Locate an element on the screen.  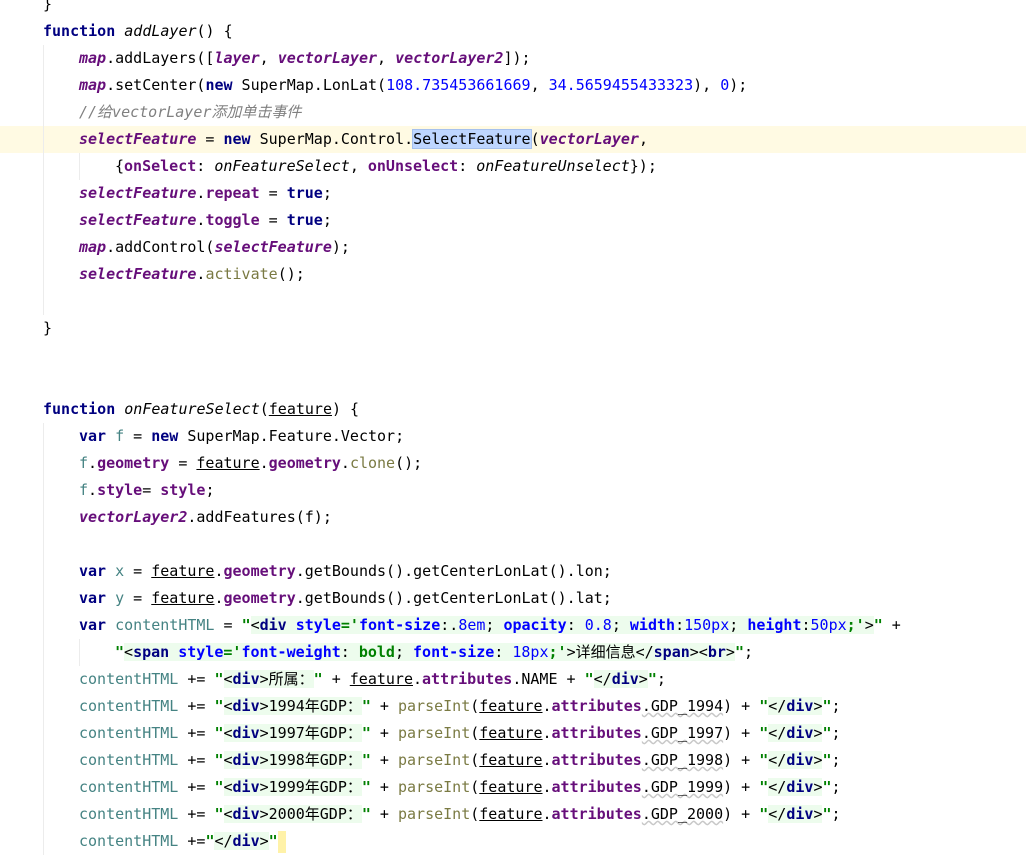
code-line: function addLayer() { is located at coordinates (513, 31).